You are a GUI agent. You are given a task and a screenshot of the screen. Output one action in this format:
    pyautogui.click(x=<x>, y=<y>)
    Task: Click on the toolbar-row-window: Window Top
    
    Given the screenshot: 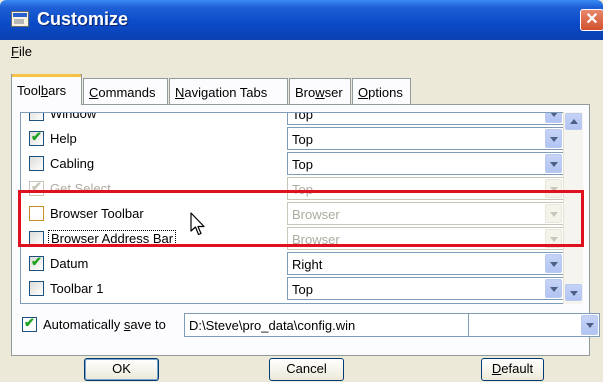 What is the action you would take?
    pyautogui.click(x=292, y=119)
    